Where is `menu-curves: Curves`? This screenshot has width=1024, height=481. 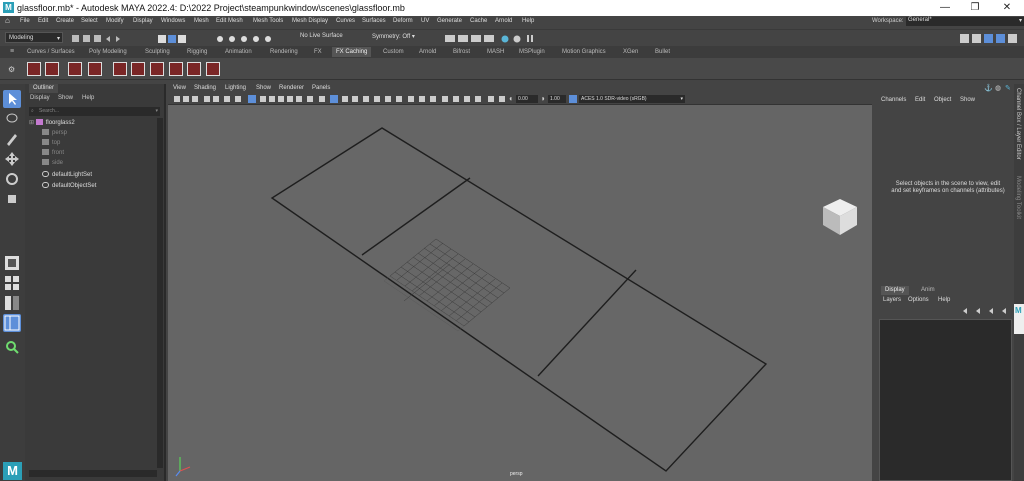 menu-curves: Curves is located at coordinates (345, 21).